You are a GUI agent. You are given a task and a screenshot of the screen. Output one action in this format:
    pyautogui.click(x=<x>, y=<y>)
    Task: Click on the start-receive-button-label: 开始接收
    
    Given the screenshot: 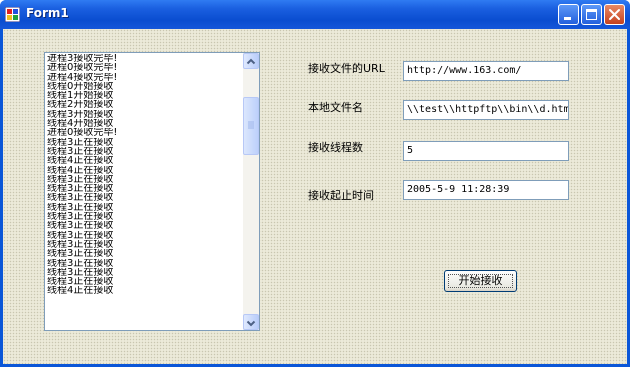 What is the action you would take?
    pyautogui.click(x=480, y=280)
    